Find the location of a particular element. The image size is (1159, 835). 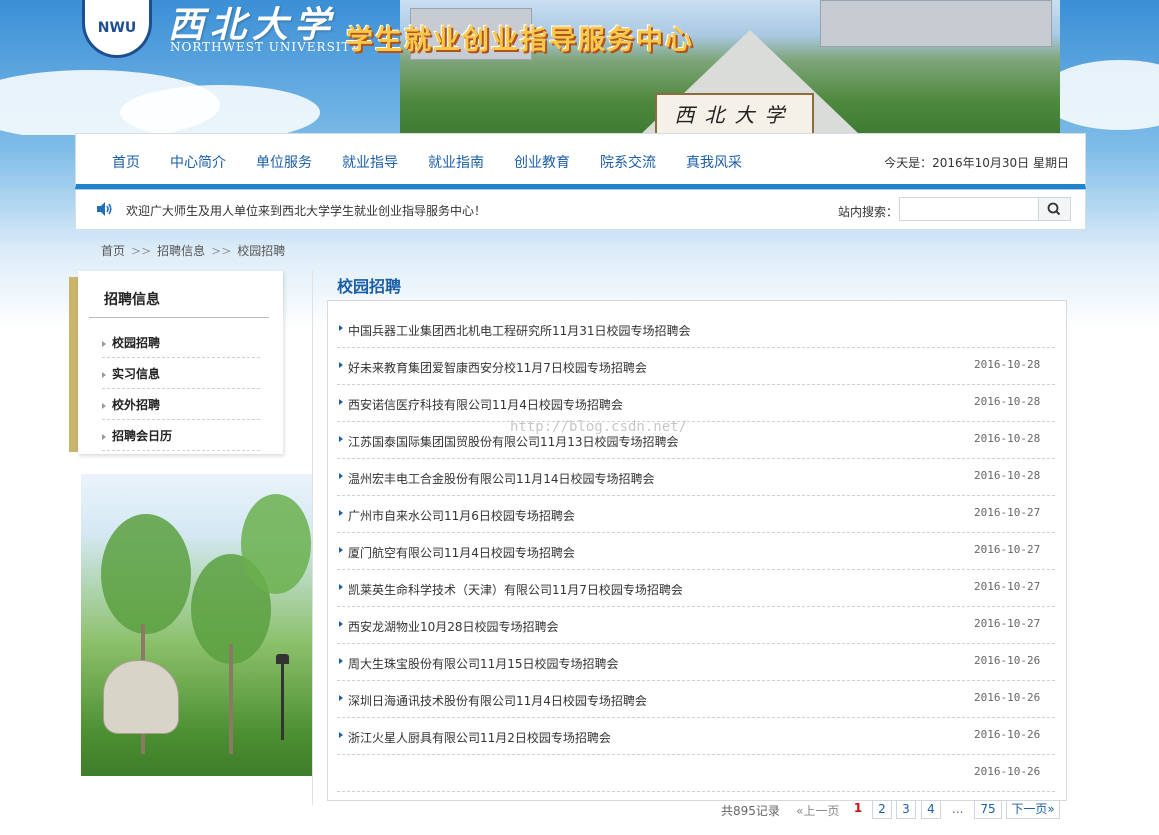

sidebar-item-internship: 实习信息 is located at coordinates (181, 374).